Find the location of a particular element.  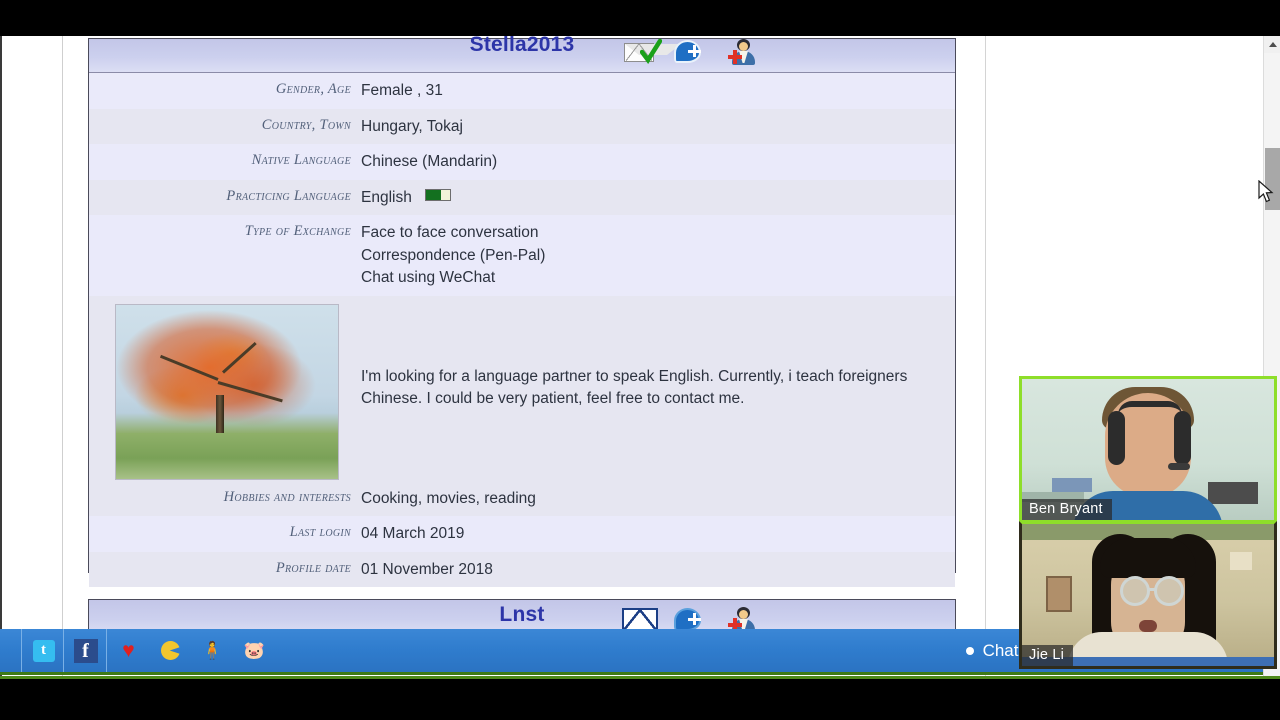

pacman-icon is located at coordinates (170, 650).